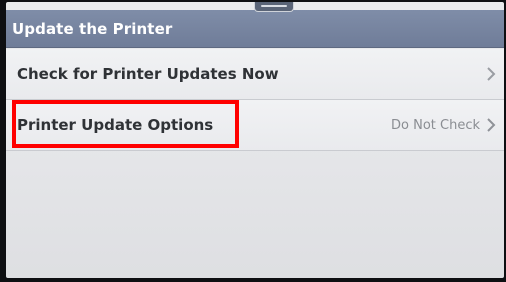 The height and width of the screenshot is (282, 506). I want to click on menu-item-value: Do Not Check, so click(435, 125).